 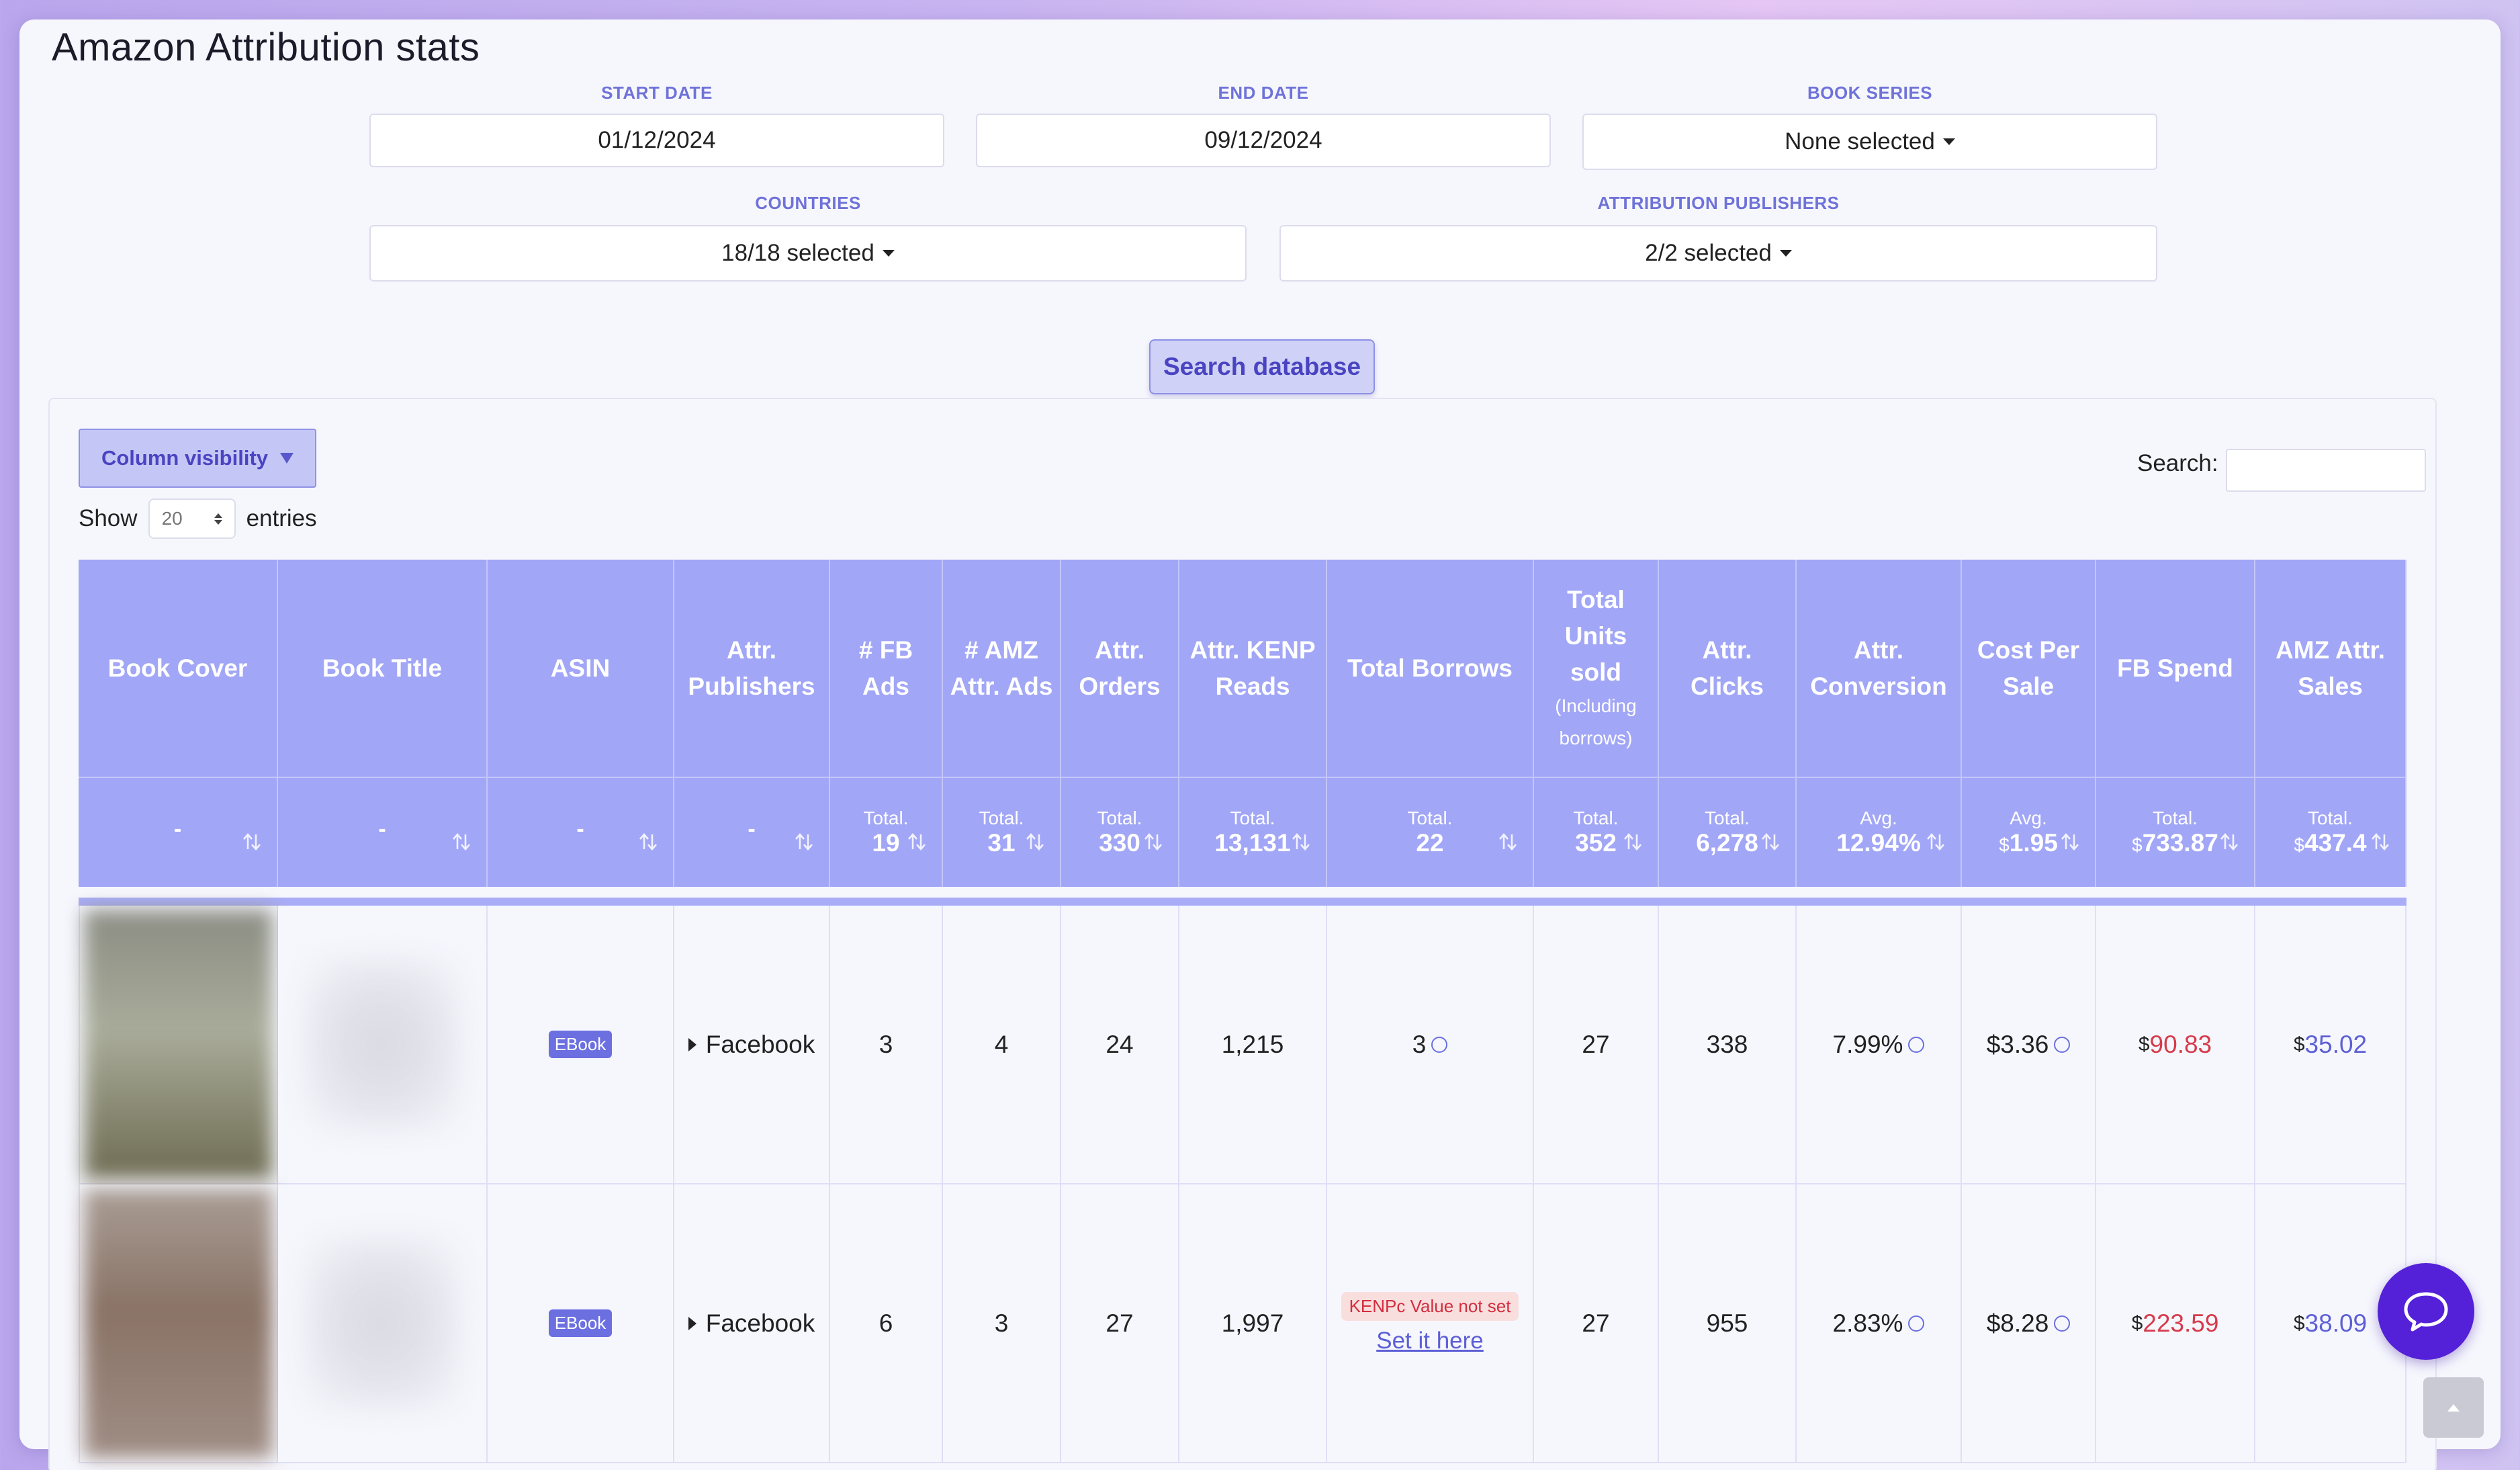 What do you see at coordinates (172, 518) in the screenshot?
I see `entries-value: 20` at bounding box center [172, 518].